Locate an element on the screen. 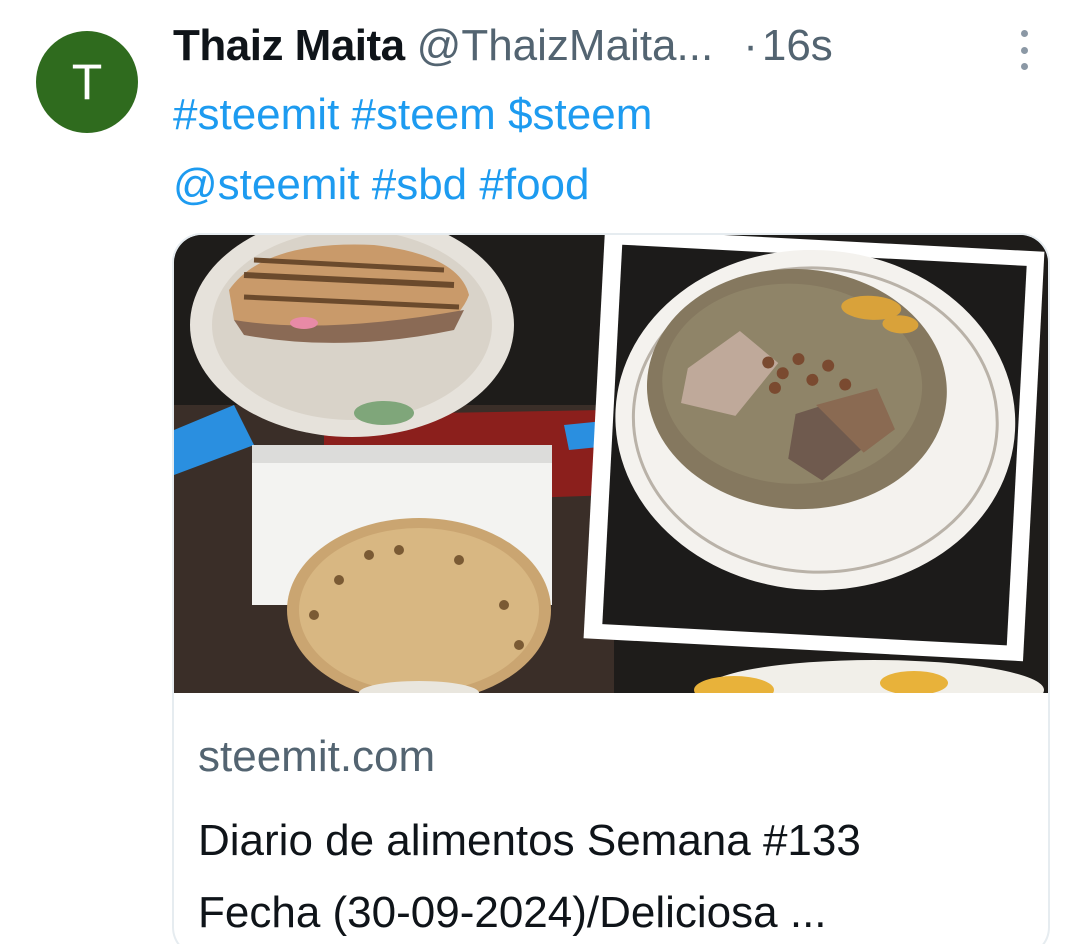 The image size is (1080, 944). link-card-domain: steemit.com is located at coordinates (316, 757).